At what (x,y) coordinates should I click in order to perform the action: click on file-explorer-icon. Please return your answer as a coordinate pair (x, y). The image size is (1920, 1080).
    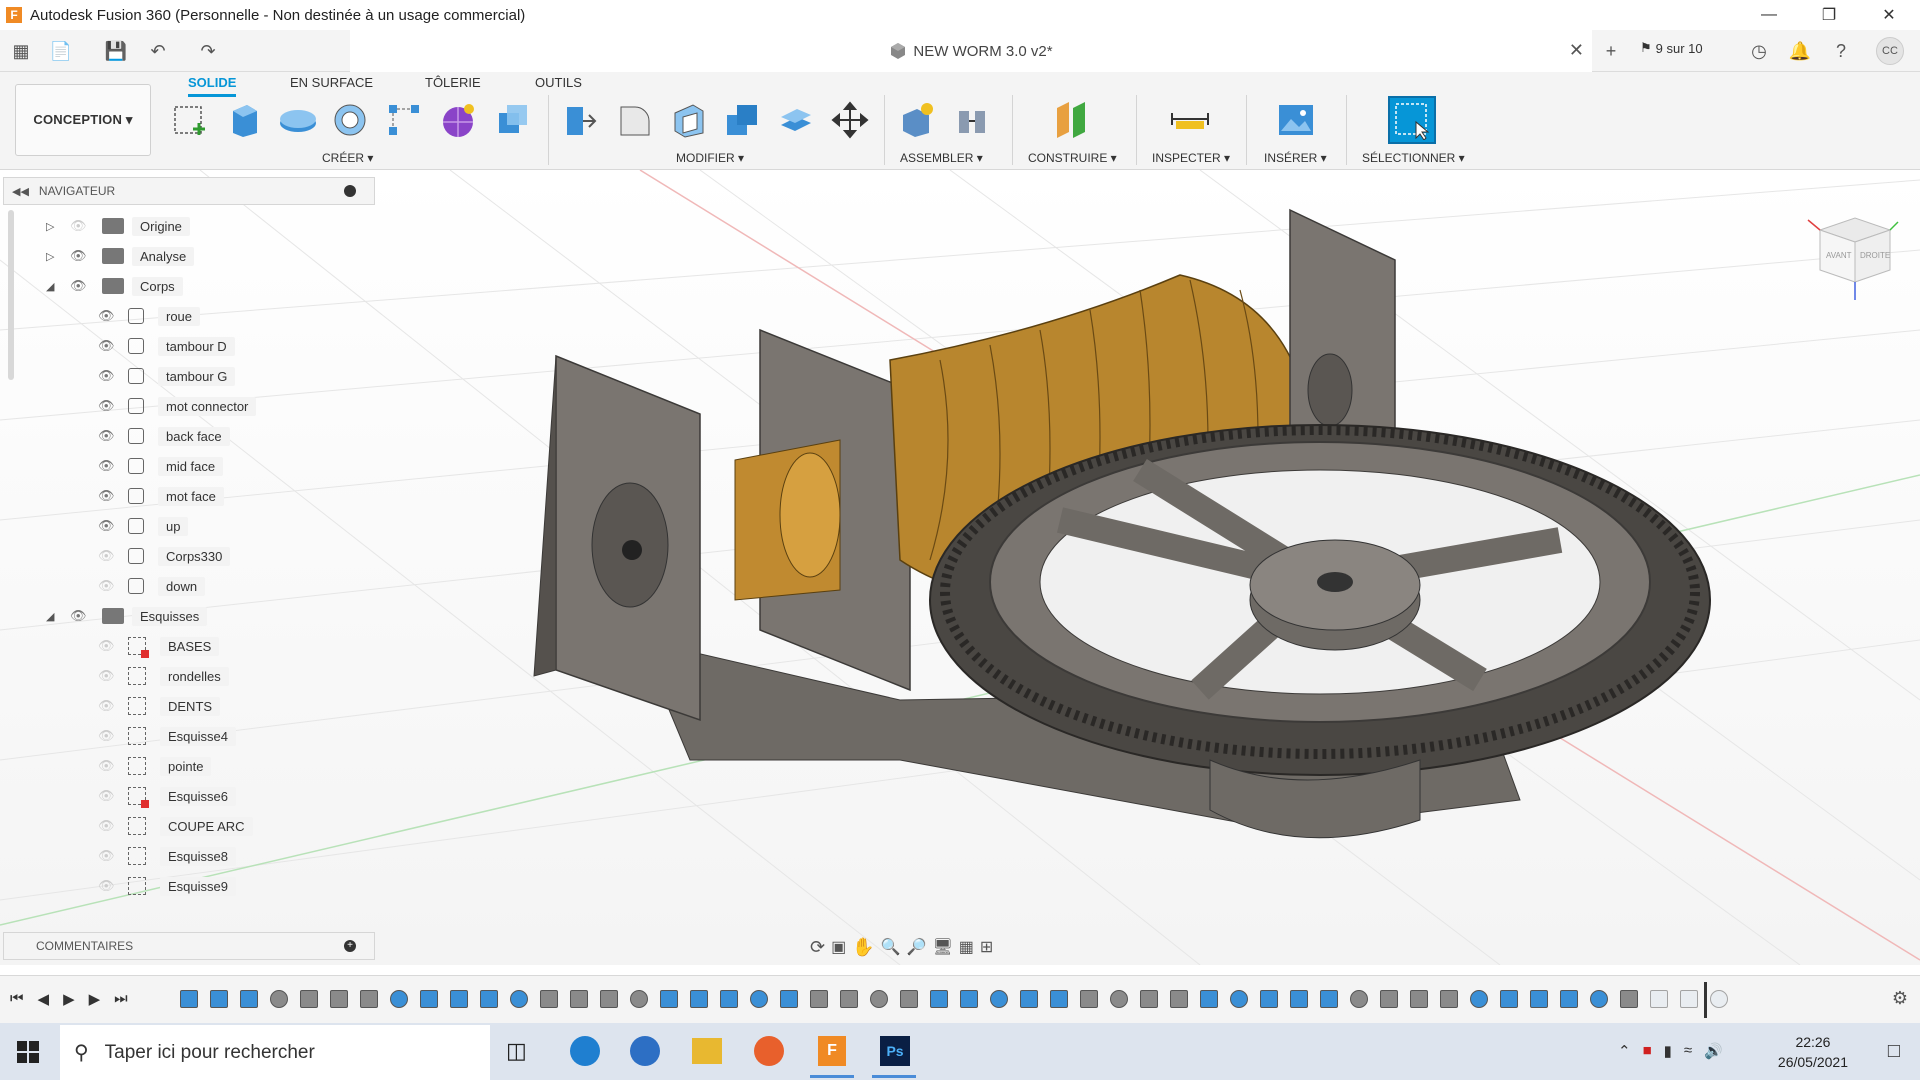
    Looking at the image, I should click on (707, 1051).